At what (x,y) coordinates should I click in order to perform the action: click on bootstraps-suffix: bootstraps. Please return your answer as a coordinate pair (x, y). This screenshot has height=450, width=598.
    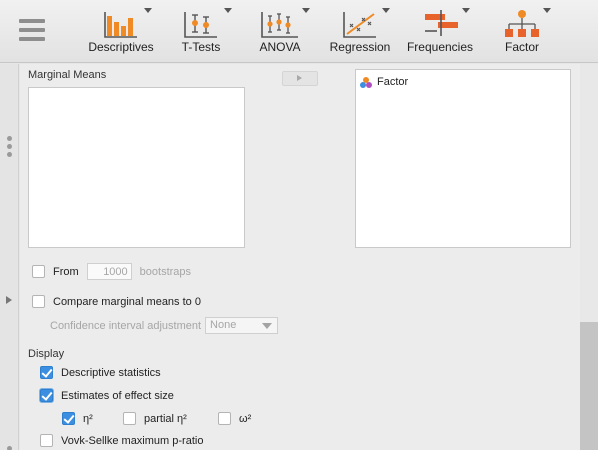
    Looking at the image, I should click on (165, 271).